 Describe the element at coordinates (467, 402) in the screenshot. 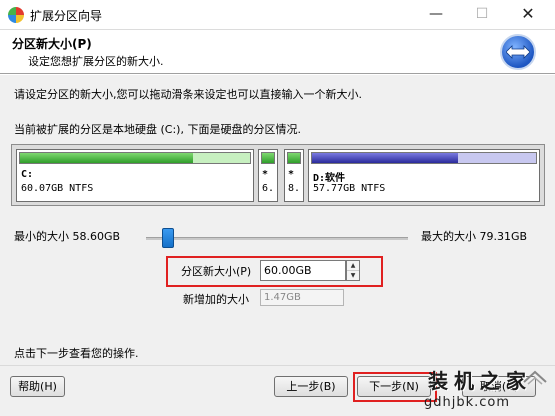

I see `watermark-url: gdhjbk.com` at that location.